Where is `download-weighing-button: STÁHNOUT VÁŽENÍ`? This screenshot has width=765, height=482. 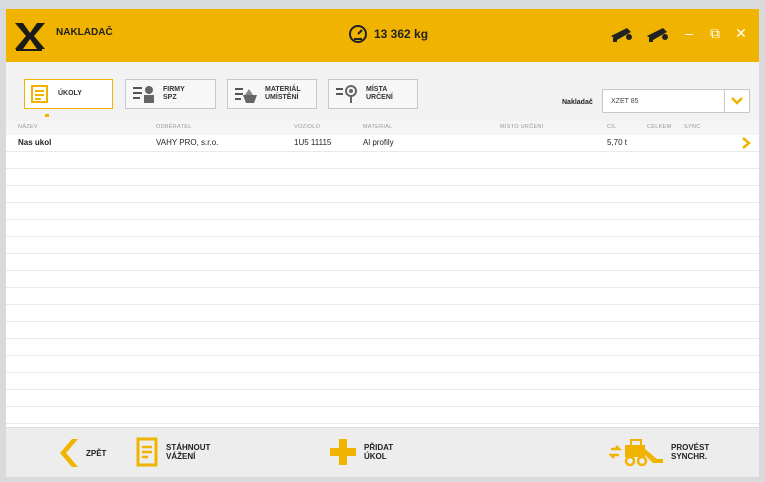 download-weighing-button: STÁHNOUT VÁŽENÍ is located at coordinates (173, 452).